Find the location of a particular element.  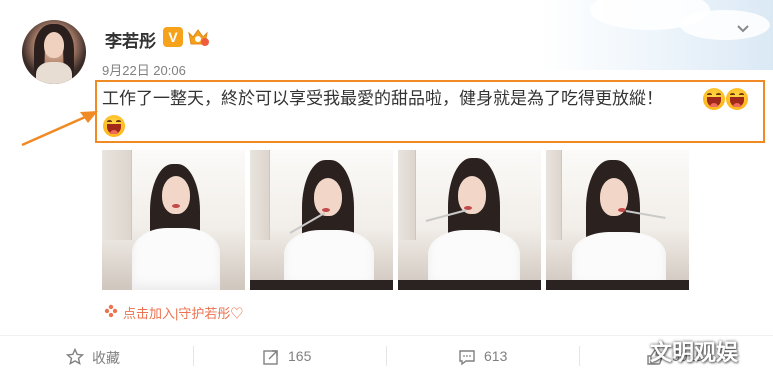

repost-button: 165 is located at coordinates (307, 357).